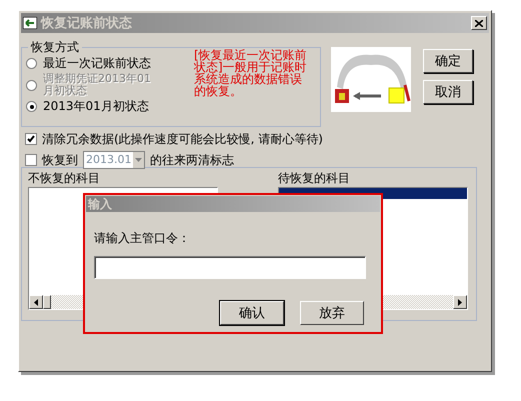 The image size is (521, 401). I want to click on password-field, so click(230, 267).